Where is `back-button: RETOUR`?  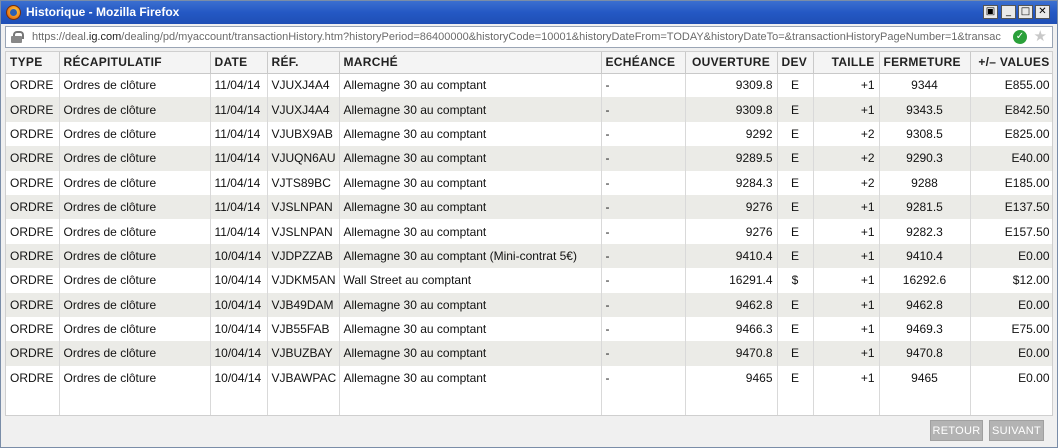 back-button: RETOUR is located at coordinates (956, 430).